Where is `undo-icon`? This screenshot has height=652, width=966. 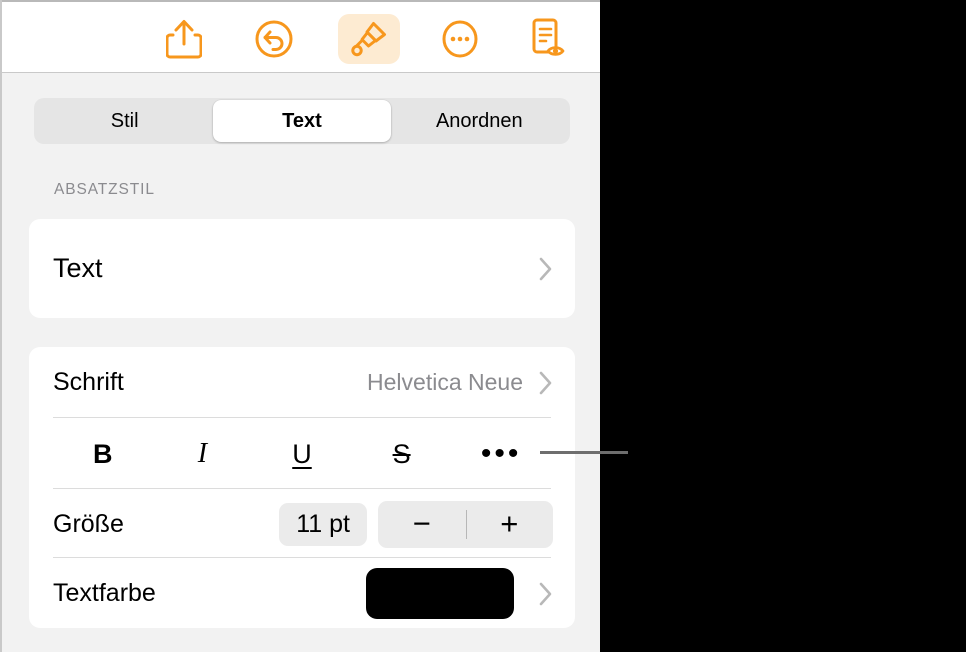
undo-icon is located at coordinates (274, 39).